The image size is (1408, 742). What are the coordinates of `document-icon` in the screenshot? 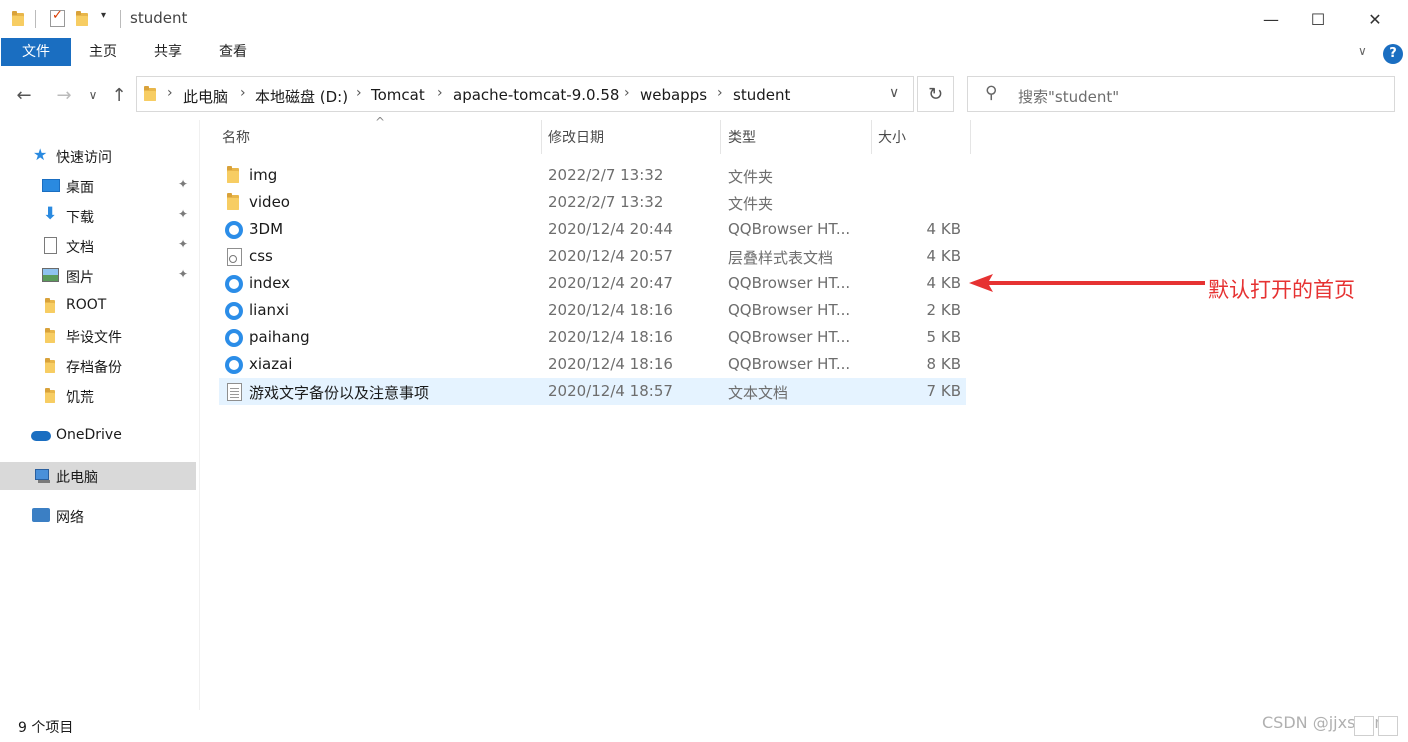 It's located at (50, 245).